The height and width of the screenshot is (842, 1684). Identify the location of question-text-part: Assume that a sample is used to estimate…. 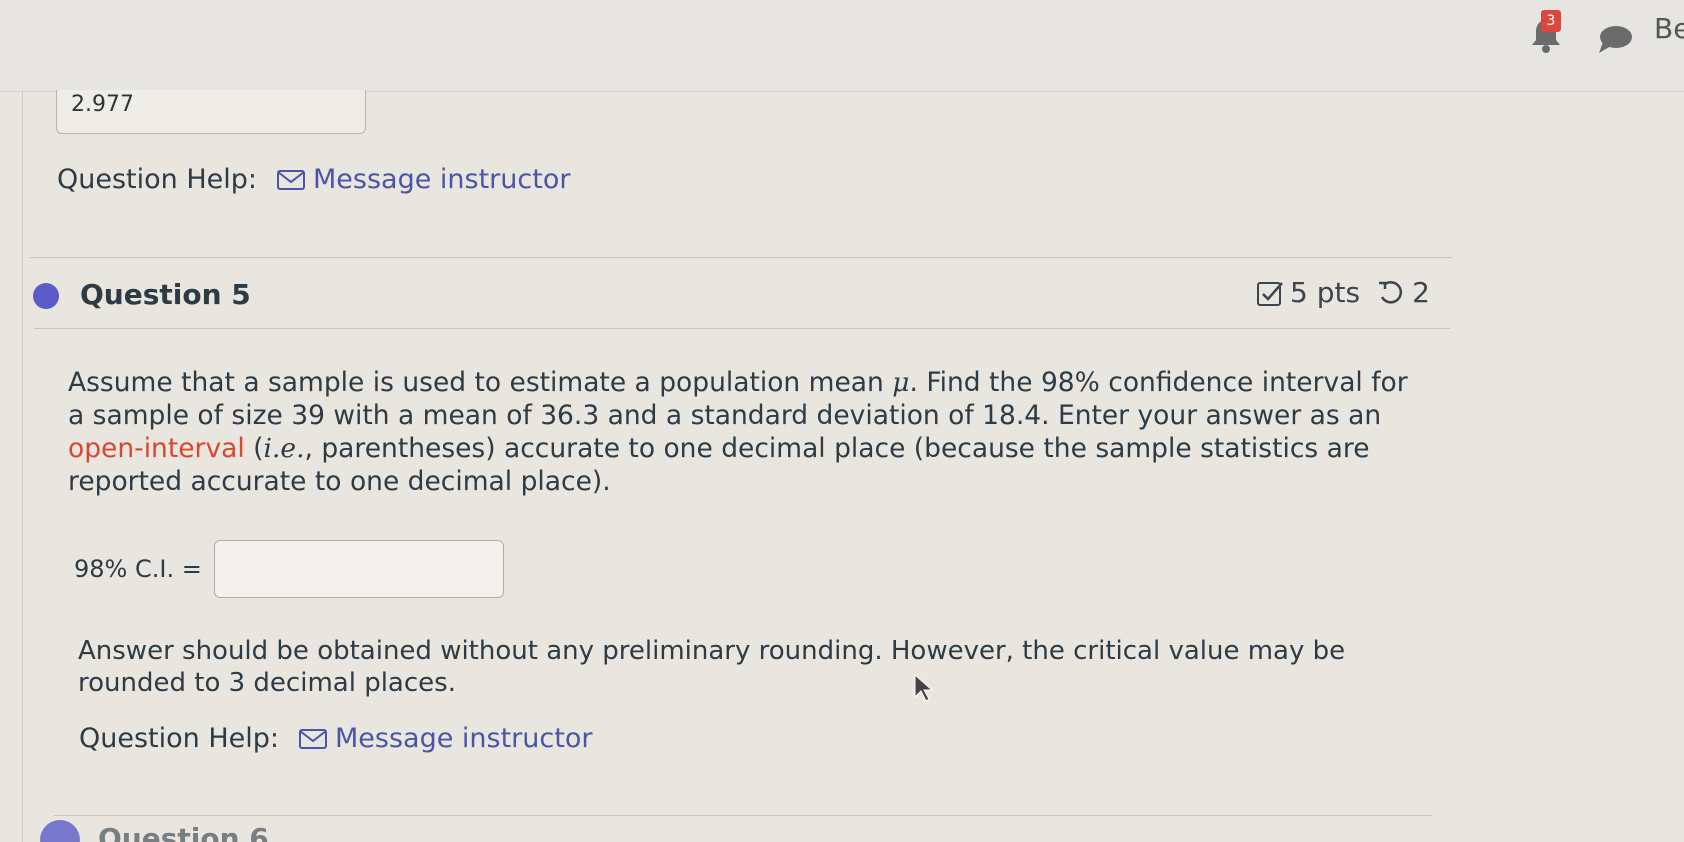
(480, 382).